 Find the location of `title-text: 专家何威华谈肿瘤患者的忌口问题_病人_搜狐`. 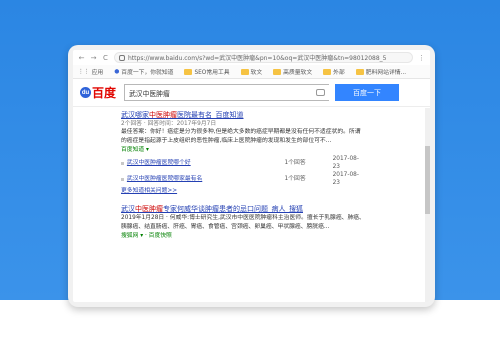

title-text: 专家何威华谈肿瘤患者的忌口问题_病人_搜狐 is located at coordinates (233, 209).